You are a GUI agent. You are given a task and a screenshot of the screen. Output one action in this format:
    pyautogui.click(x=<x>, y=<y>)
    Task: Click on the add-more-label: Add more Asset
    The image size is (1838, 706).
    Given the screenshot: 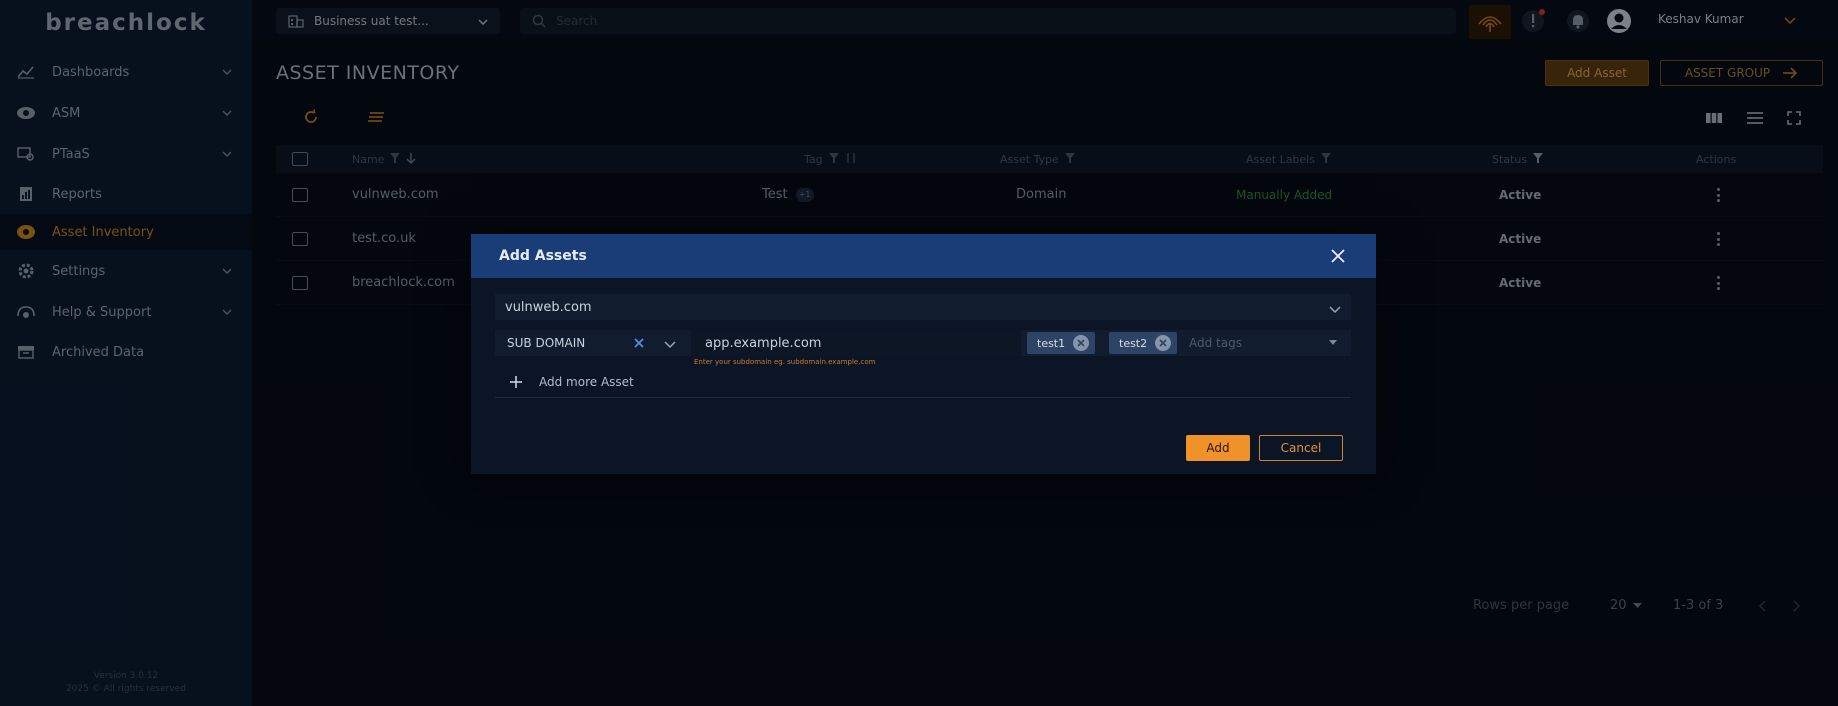 What is the action you would take?
    pyautogui.click(x=586, y=381)
    